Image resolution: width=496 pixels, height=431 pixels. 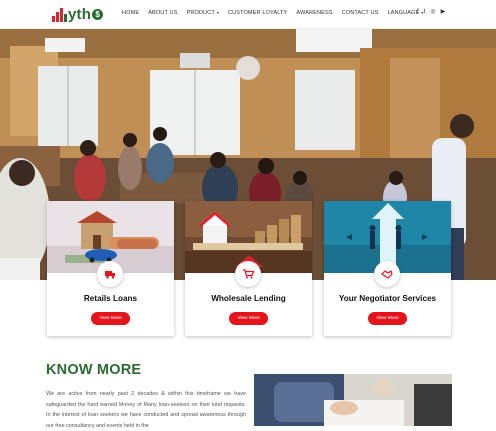 I want to click on card-title: Your Negotiator Services, so click(x=387, y=298).